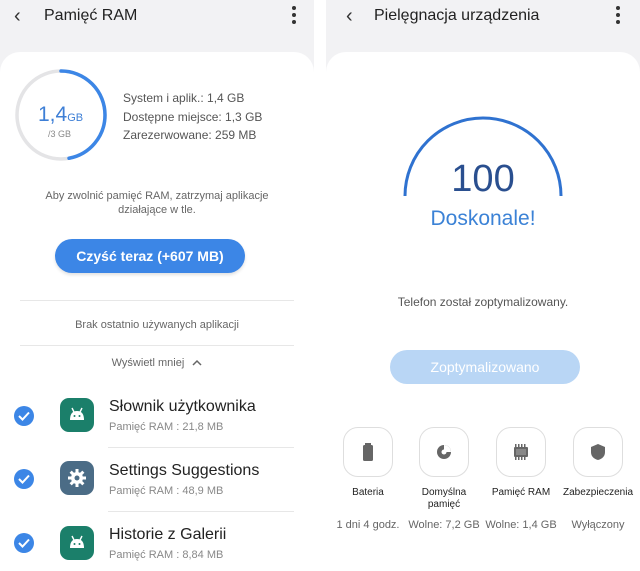 The image size is (640, 571). I want to click on list-item: Słownik użytkownika Pamięć RAM : 21,8 MB, so click(157, 415).